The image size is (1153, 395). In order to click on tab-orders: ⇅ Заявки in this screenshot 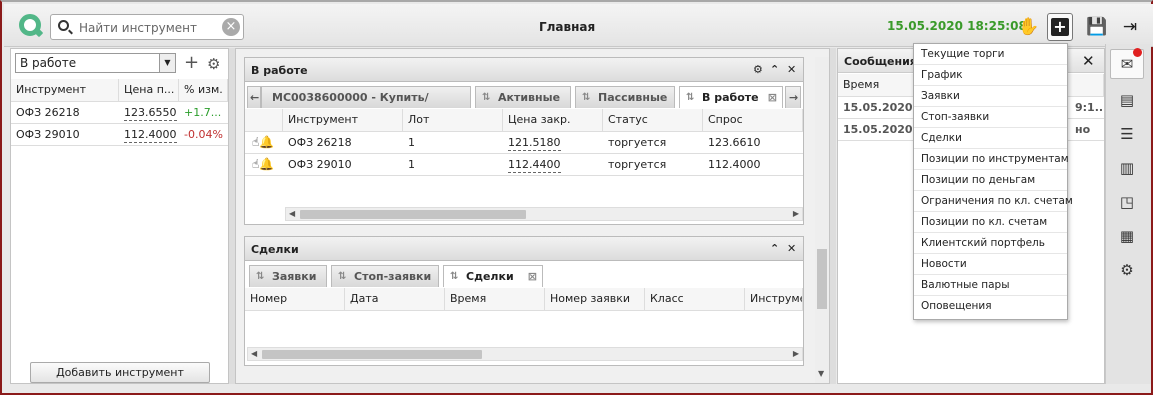, I will do `click(288, 276)`.